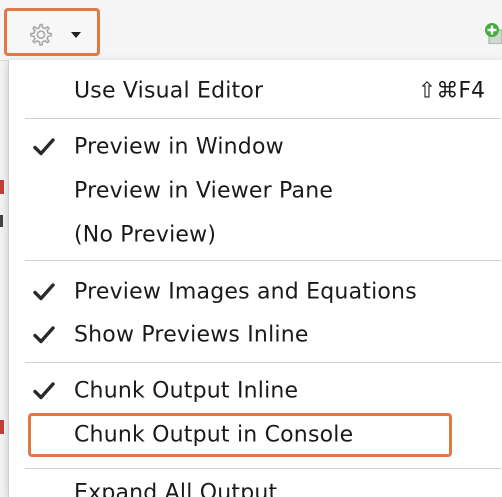 Image resolution: width=502 pixels, height=497 pixels. What do you see at coordinates (191, 335) in the screenshot?
I see `menu-item-label: Show Previews Inline` at bounding box center [191, 335].